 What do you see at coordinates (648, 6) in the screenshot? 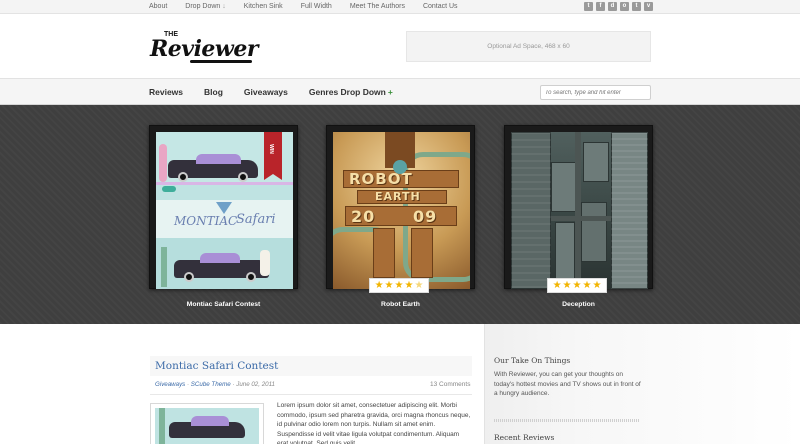
I see `vimeo-icon: v` at bounding box center [648, 6].